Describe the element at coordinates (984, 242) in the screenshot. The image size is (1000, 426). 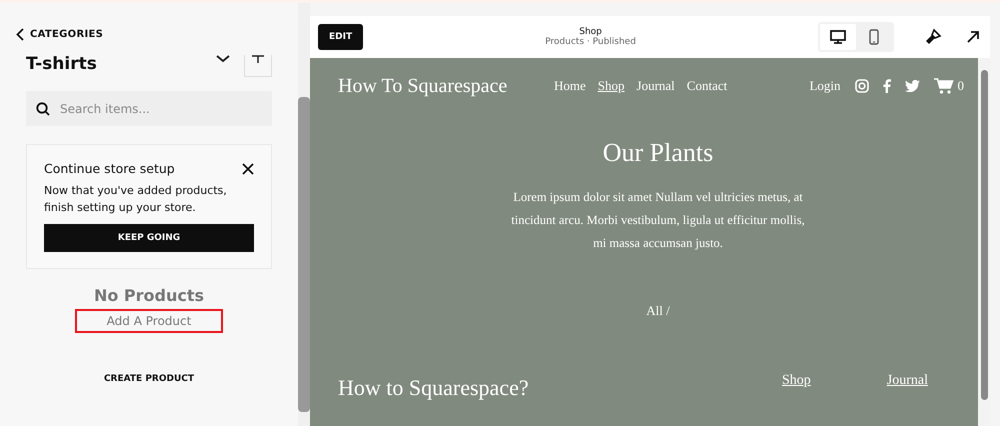
I see `preview-scrollbar` at that location.